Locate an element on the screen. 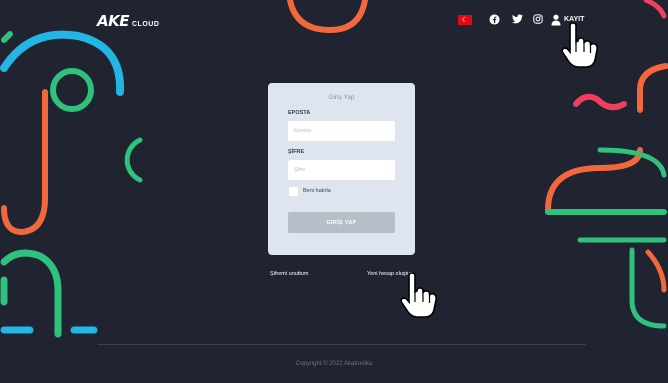  twitter-icon is located at coordinates (517, 20).